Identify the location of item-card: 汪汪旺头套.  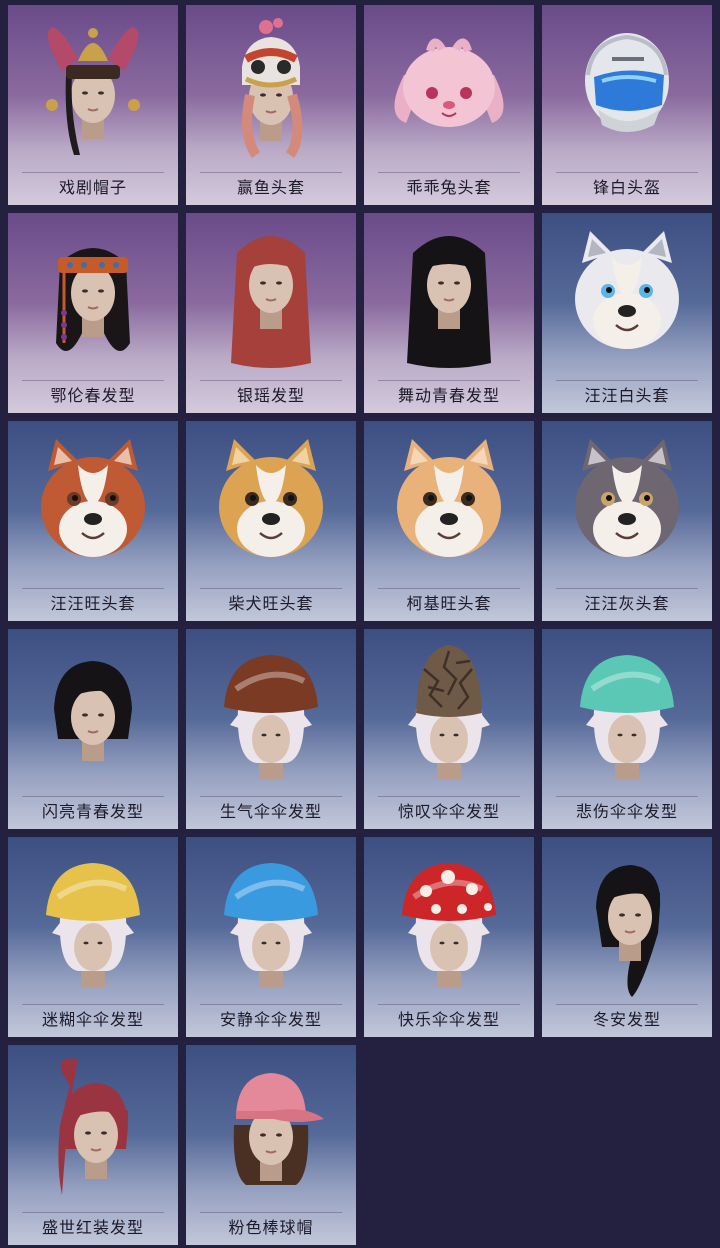
(93, 521).